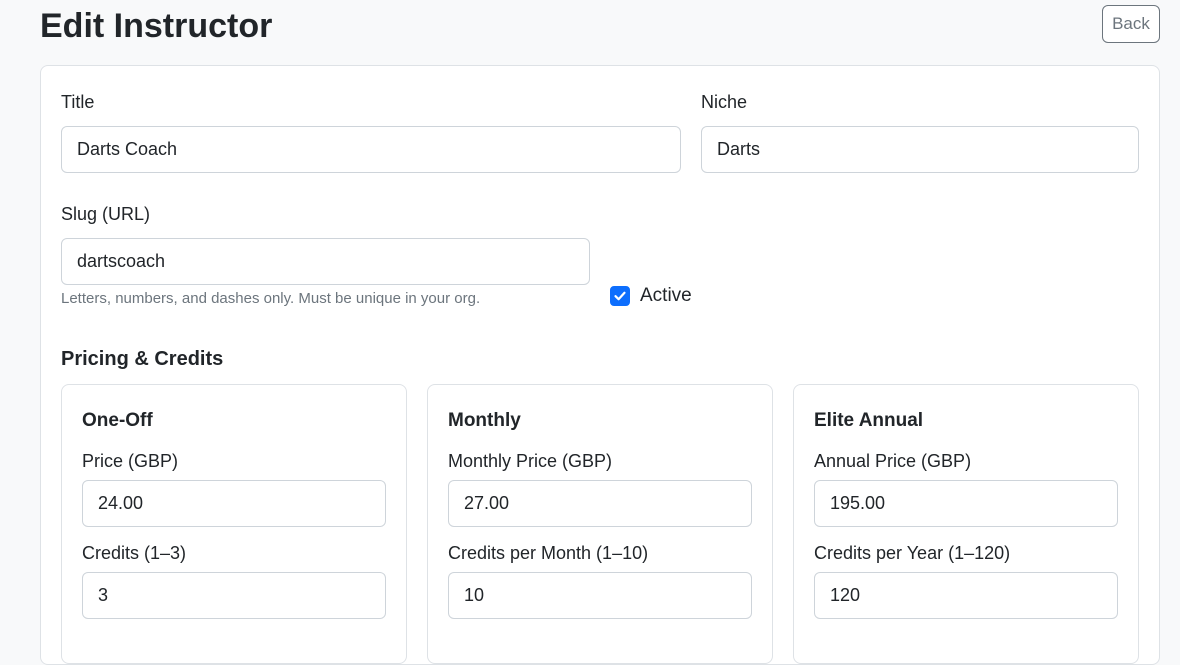 This screenshot has height=665, width=1180. I want to click on check-icon, so click(620, 296).